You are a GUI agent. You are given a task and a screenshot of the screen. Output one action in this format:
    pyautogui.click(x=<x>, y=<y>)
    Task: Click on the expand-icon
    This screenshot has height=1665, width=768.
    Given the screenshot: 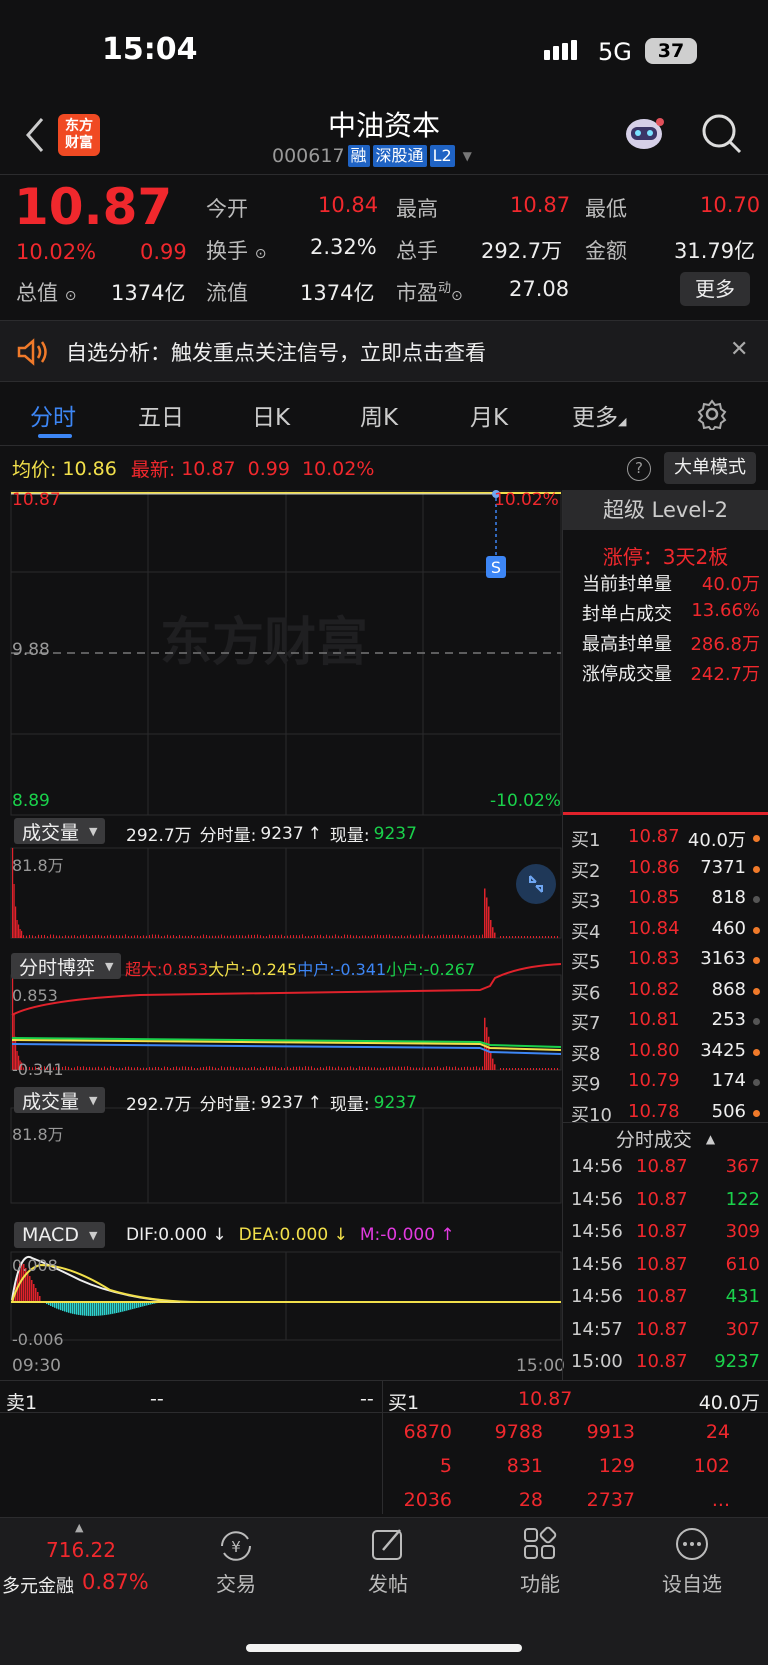 What is the action you would take?
    pyautogui.click(x=536, y=884)
    